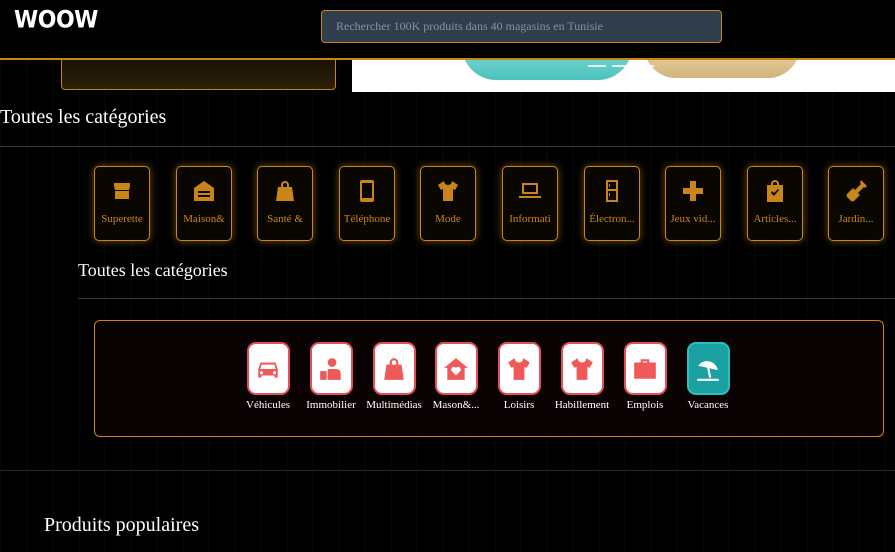 The width and height of the screenshot is (895, 552). Describe the element at coordinates (519, 405) in the screenshot. I see `subcategory-label: Loisirs` at that location.